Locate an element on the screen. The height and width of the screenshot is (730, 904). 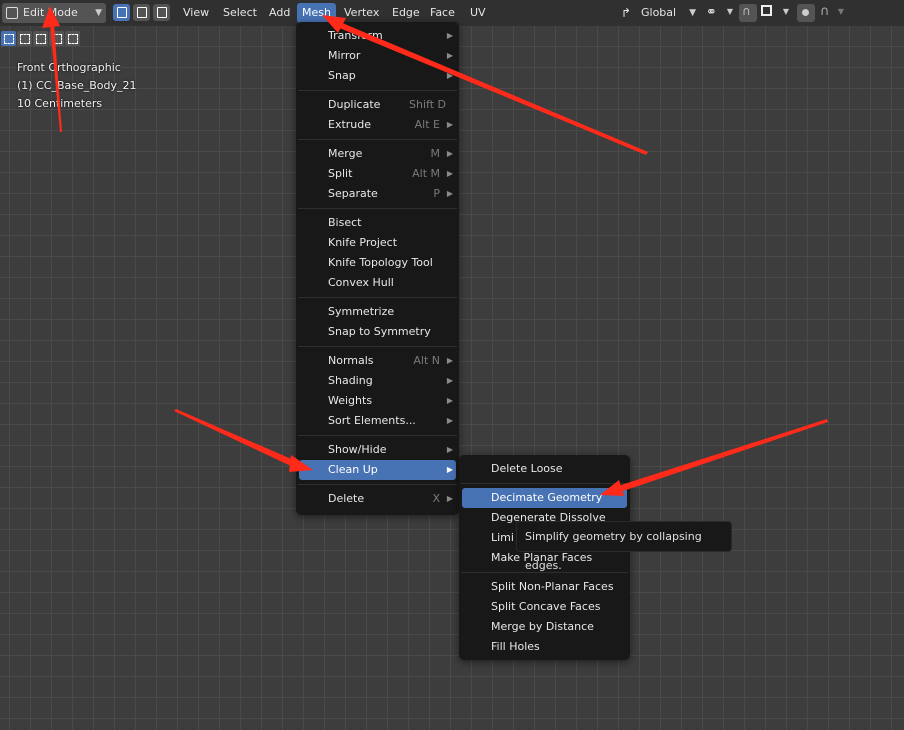
menu-item-mirror: Mirror ▶ is located at coordinates (377, 56).